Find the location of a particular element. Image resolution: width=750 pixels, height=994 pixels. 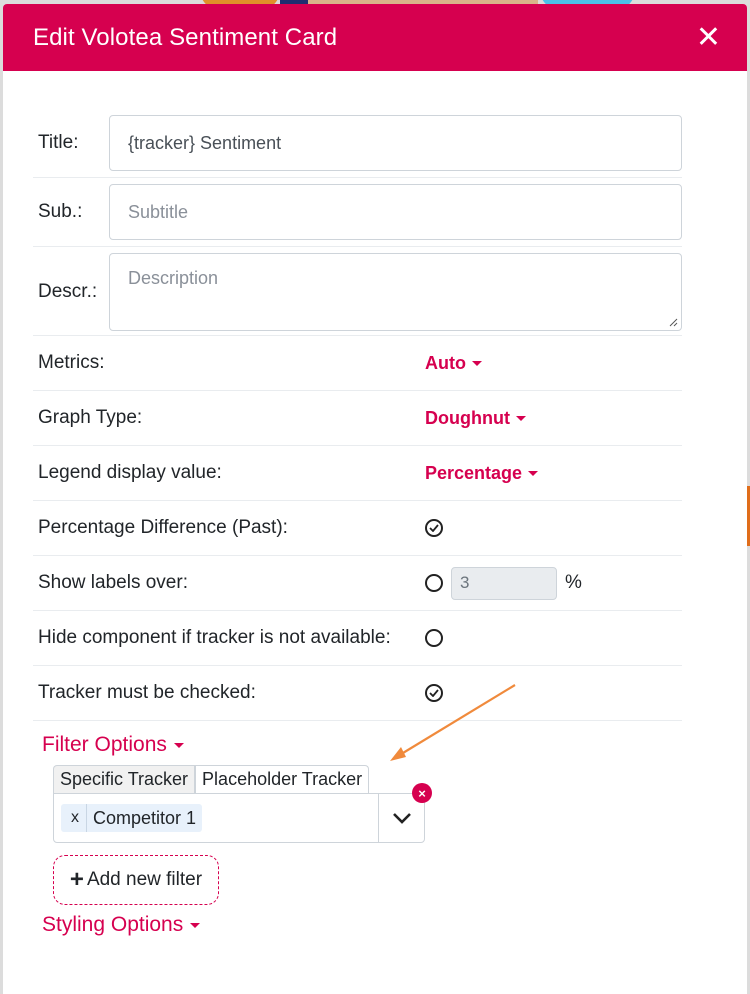

hide-component-checkbox is located at coordinates (434, 638).